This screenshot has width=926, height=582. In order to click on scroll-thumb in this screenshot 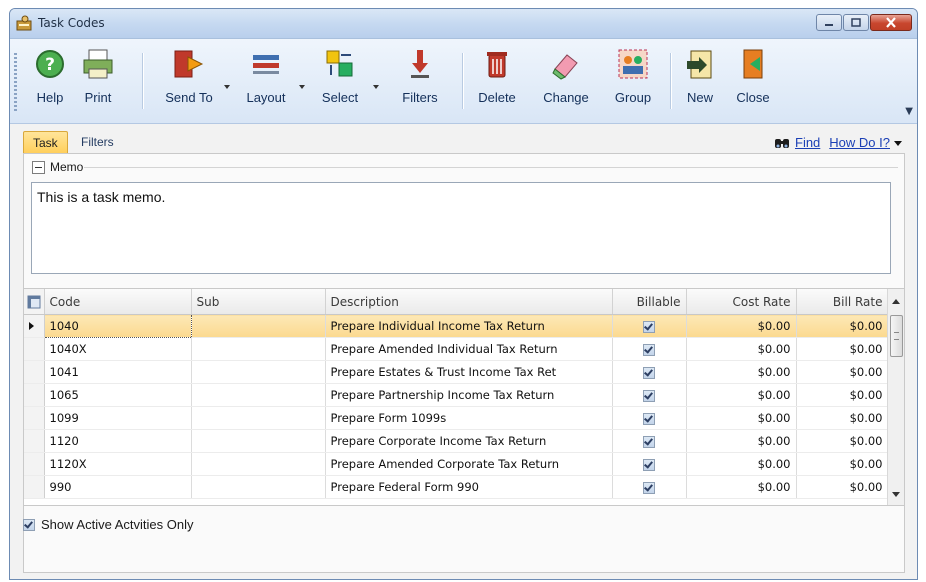, I will do `click(896, 336)`.